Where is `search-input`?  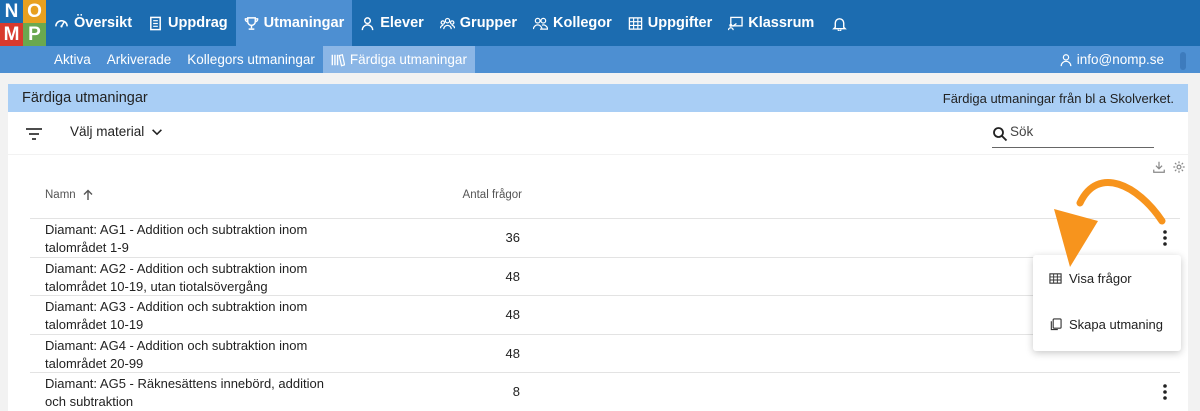
search-input is located at coordinates (1080, 131).